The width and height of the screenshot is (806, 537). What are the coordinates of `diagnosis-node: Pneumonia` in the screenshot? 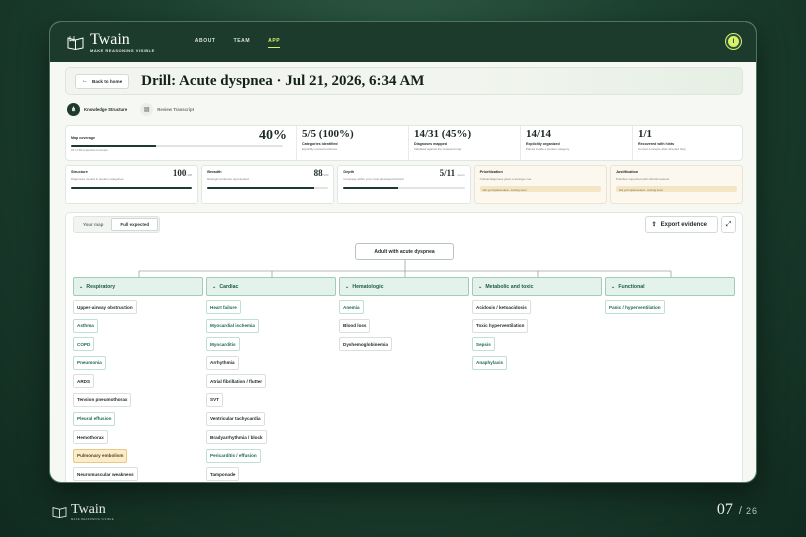 It's located at (89, 362).